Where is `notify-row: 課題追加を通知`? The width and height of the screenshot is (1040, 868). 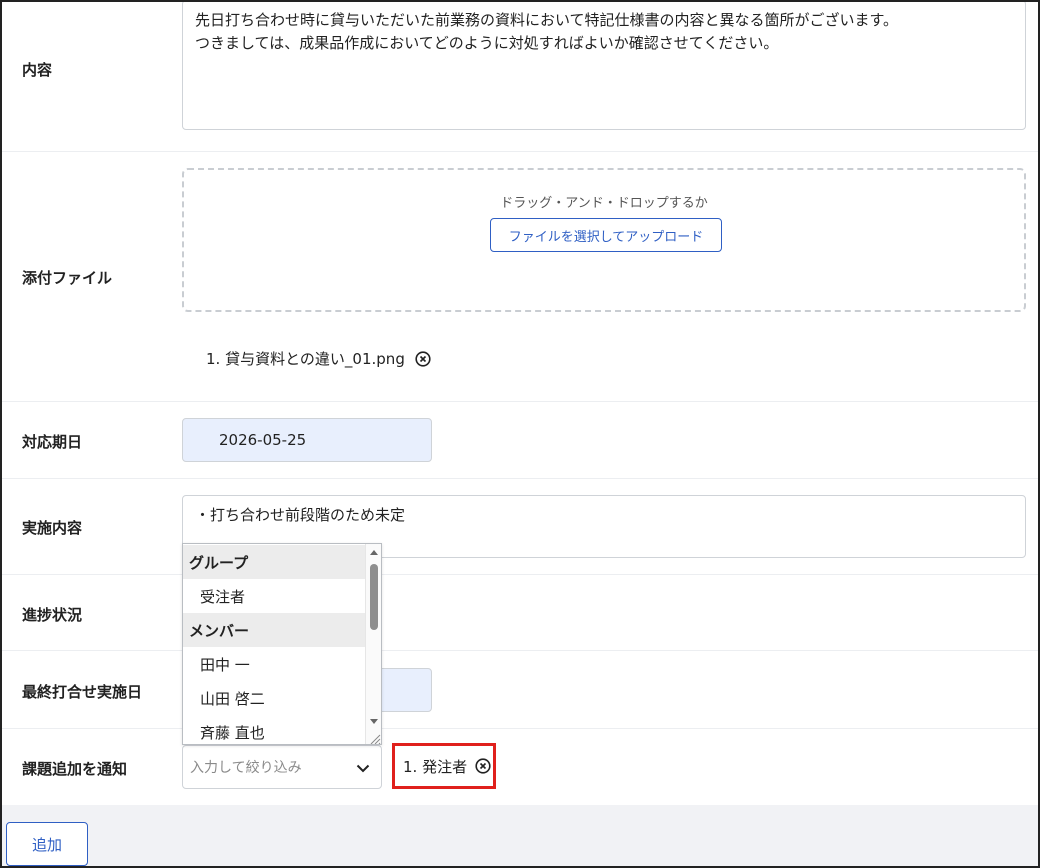
notify-row: 課題追加を通知 is located at coordinates (520, 767).